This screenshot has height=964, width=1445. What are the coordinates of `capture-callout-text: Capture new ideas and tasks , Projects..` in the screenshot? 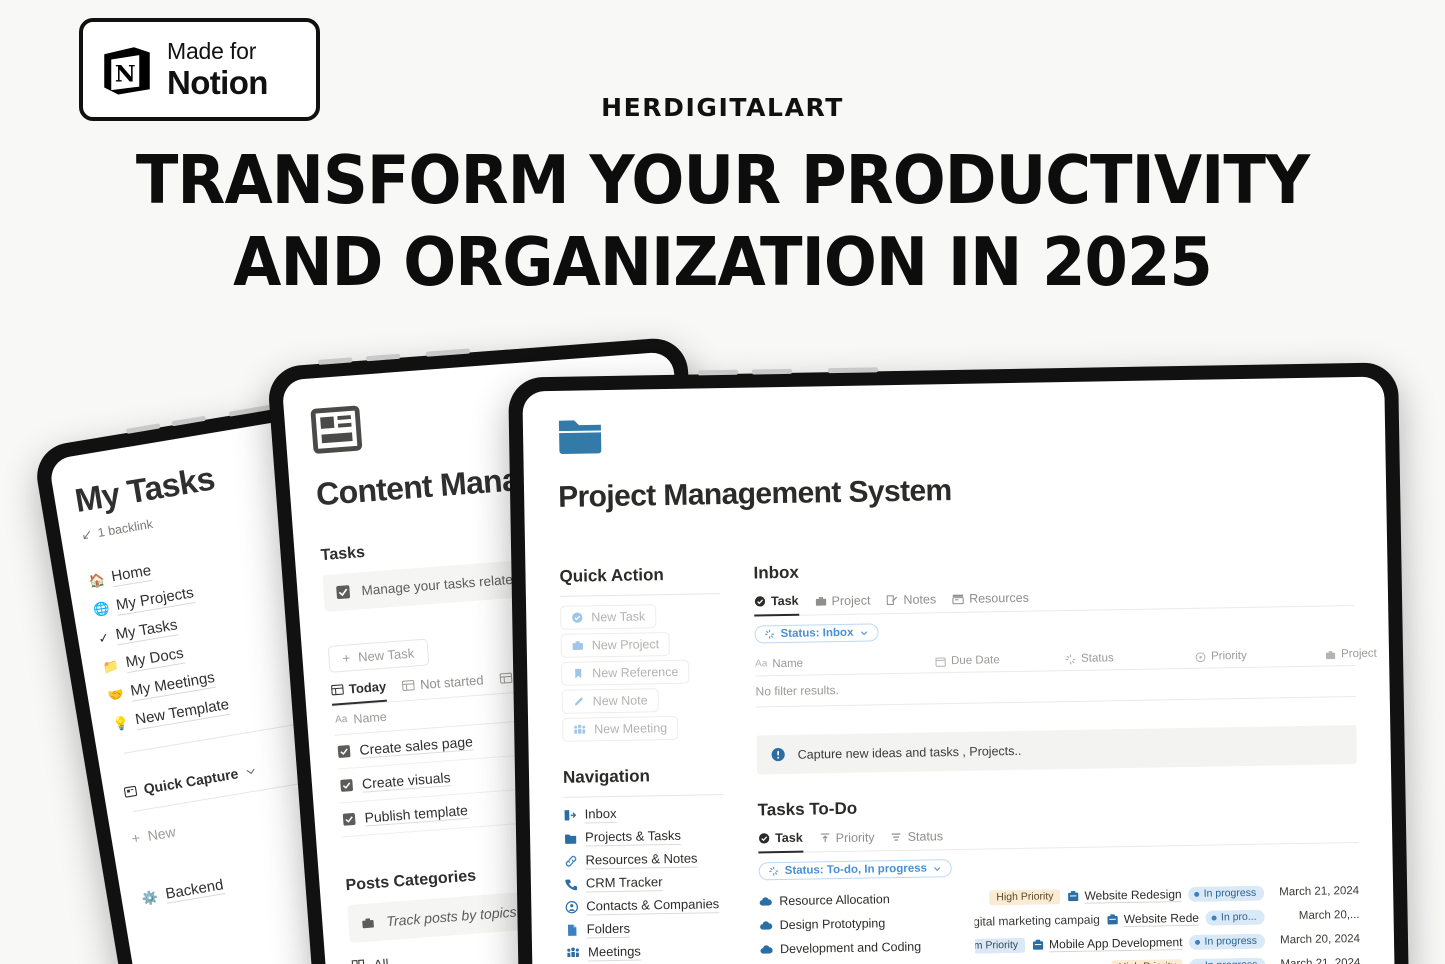 It's located at (909, 752).